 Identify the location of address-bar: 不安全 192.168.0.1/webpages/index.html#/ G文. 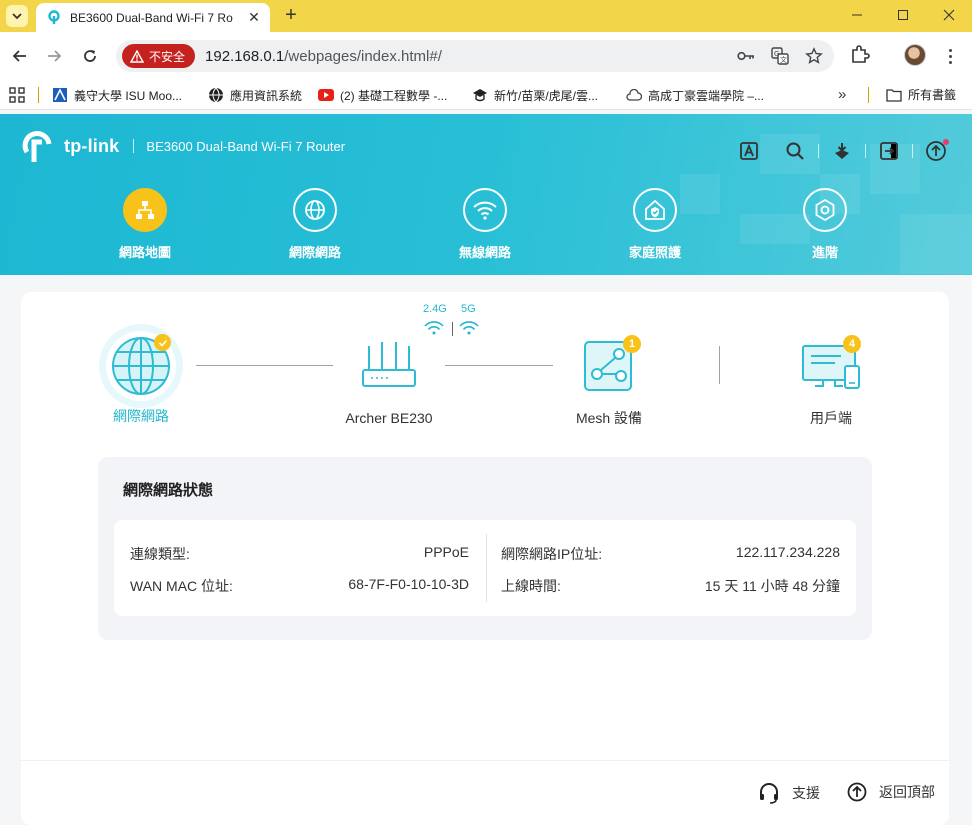
(475, 56).